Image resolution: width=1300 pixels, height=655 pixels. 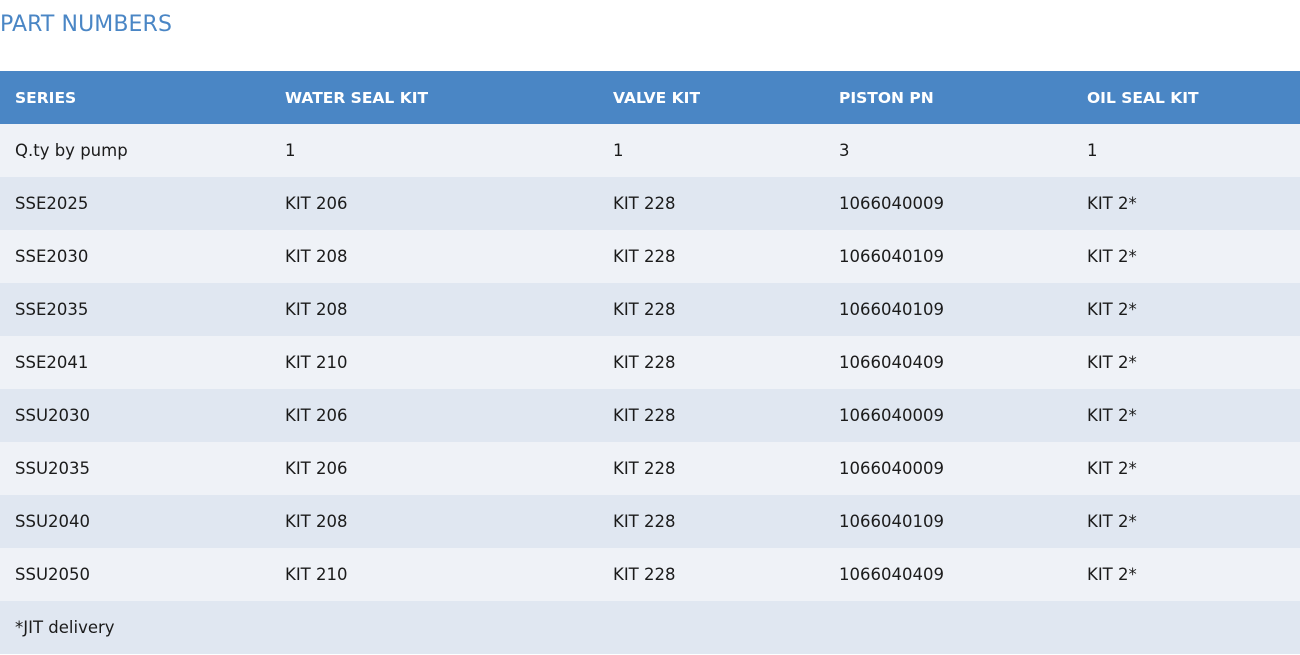 What do you see at coordinates (290, 150) in the screenshot?
I see `cell-water-seal-kit: 1` at bounding box center [290, 150].